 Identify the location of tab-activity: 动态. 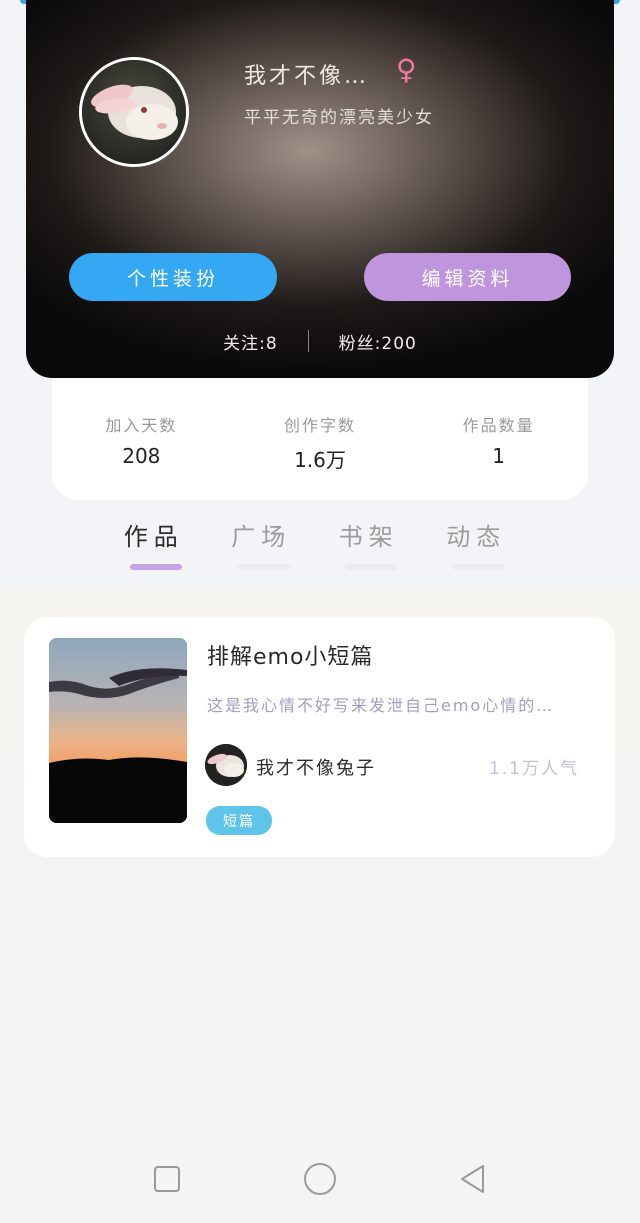
(477, 545).